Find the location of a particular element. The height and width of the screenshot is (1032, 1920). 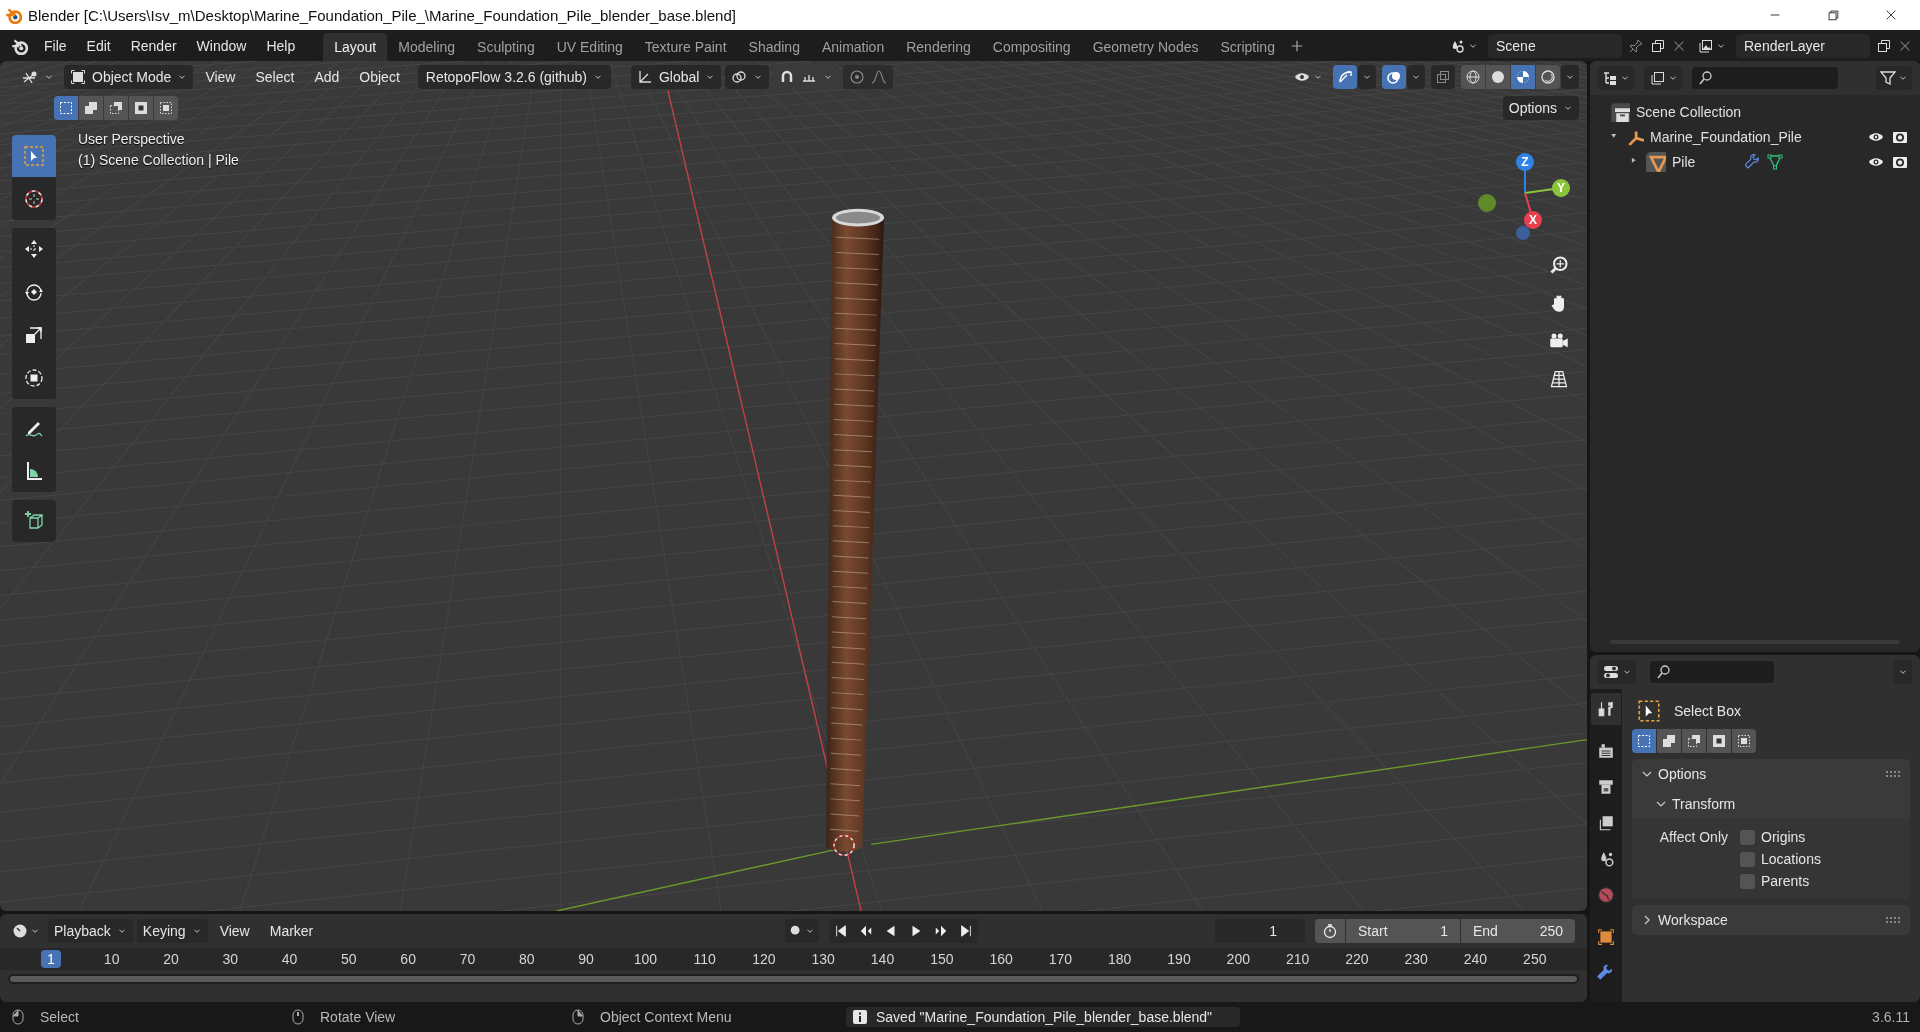

filter-dropdown is located at coordinates (1894, 78).